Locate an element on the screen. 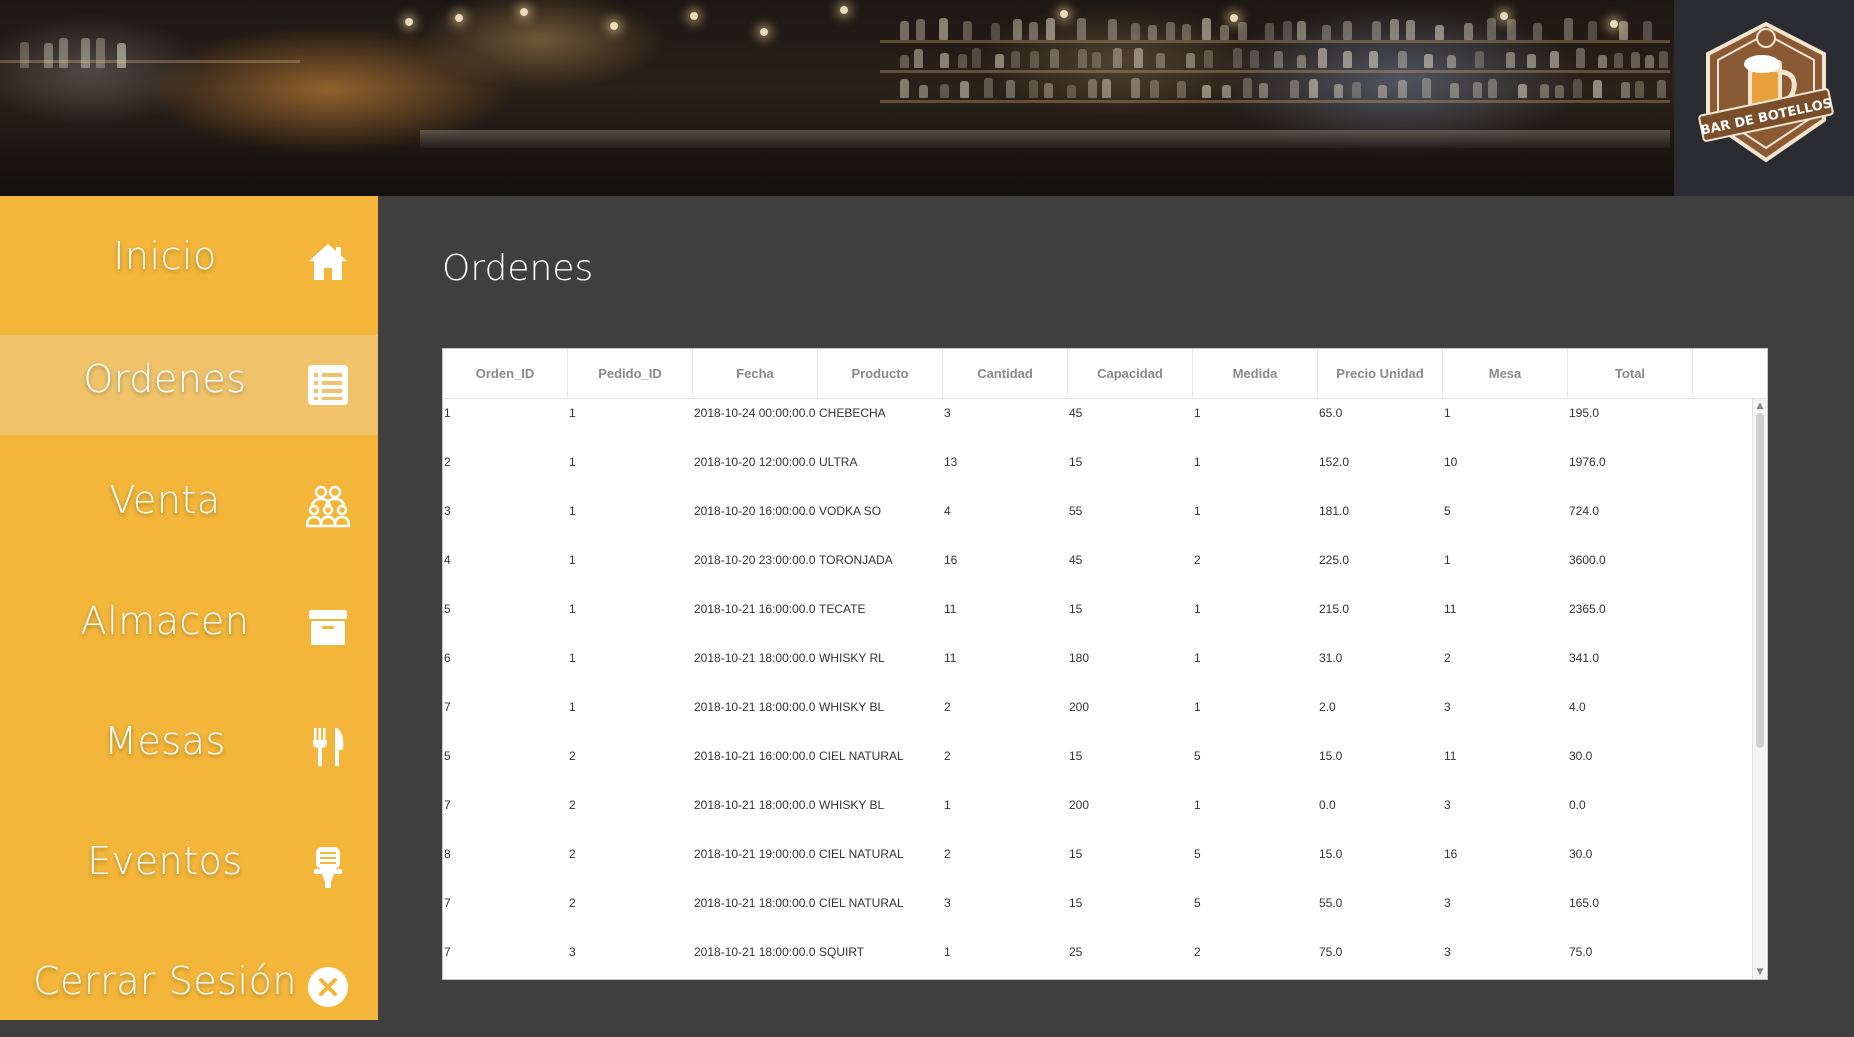  column-header: Precio Unidad is located at coordinates (1380, 374).